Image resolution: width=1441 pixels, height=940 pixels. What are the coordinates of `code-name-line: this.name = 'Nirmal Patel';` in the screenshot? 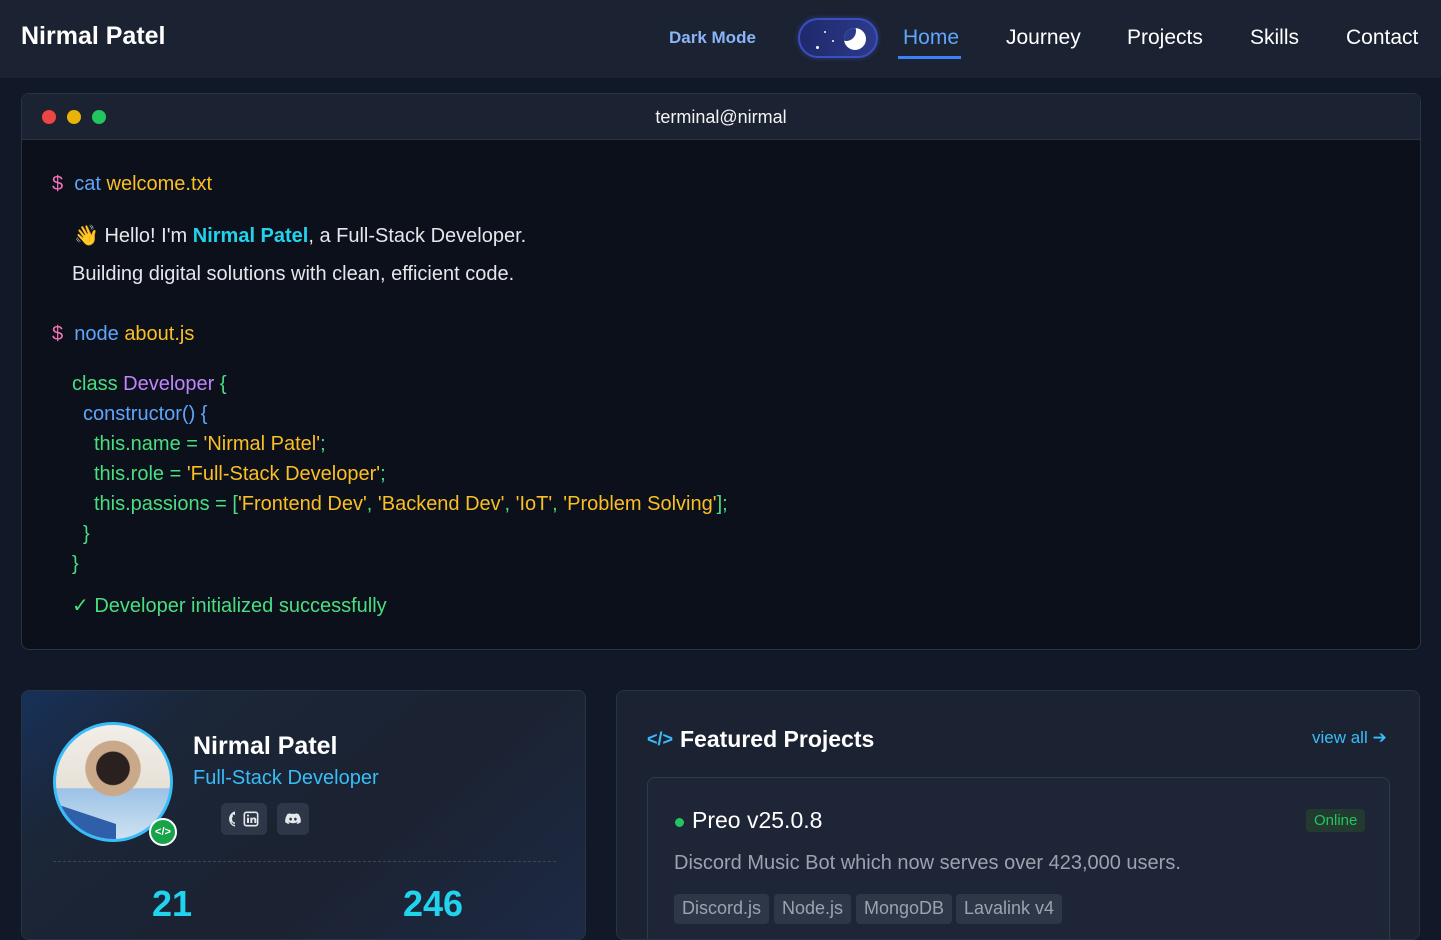 It's located at (210, 444).